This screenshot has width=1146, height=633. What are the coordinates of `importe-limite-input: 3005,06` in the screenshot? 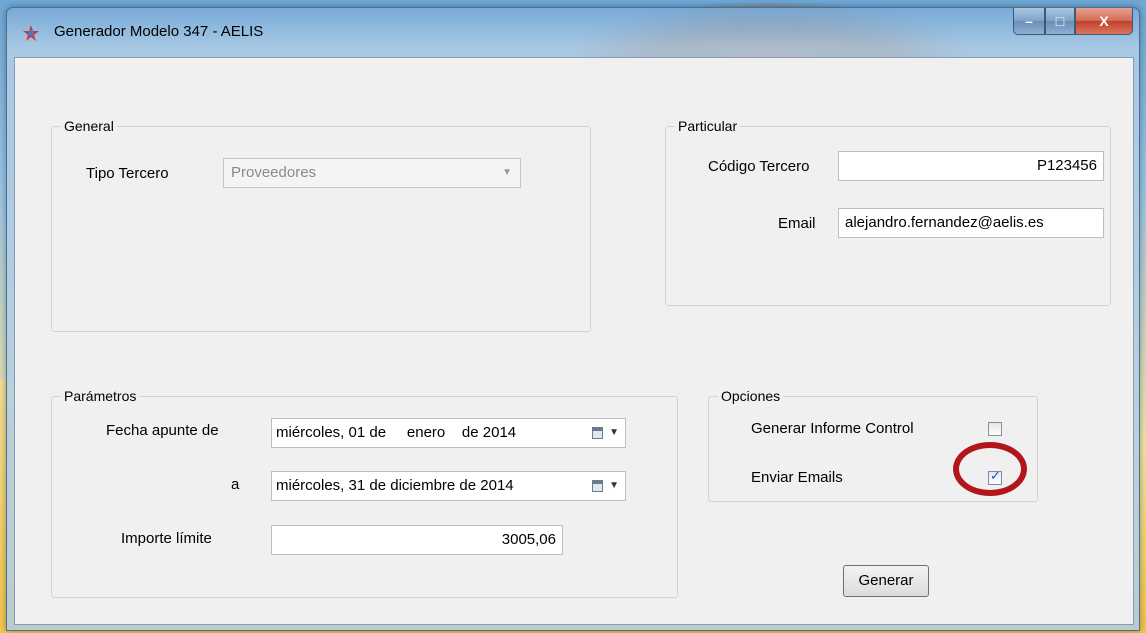 It's located at (417, 540).